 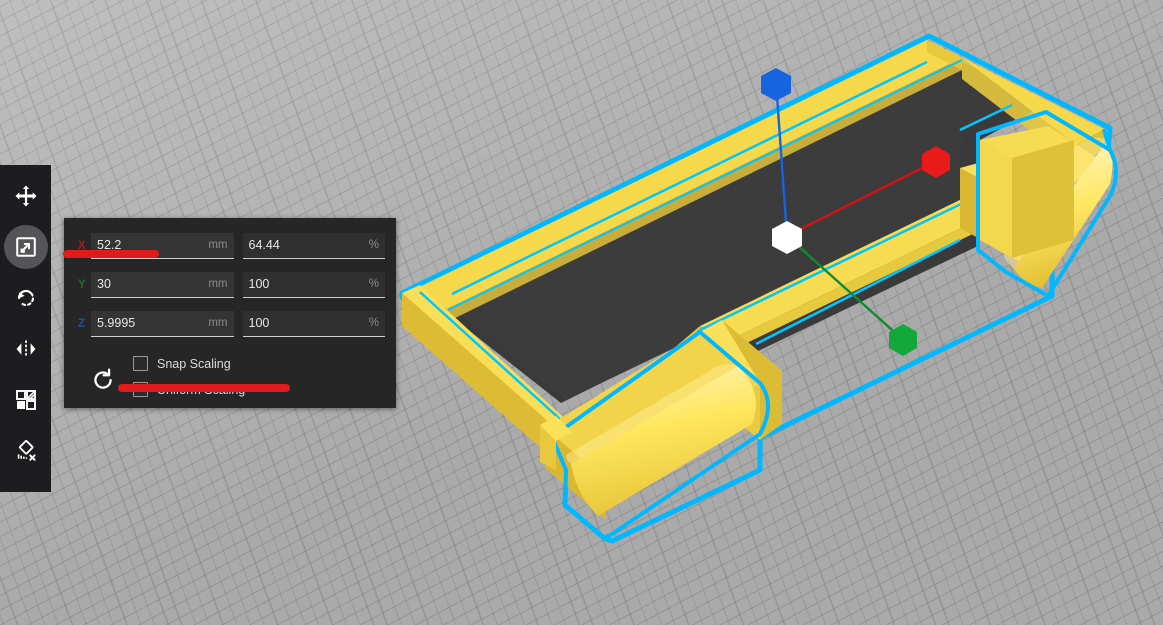 What do you see at coordinates (218, 323) in the screenshot?
I see `z-size-unit: mm` at bounding box center [218, 323].